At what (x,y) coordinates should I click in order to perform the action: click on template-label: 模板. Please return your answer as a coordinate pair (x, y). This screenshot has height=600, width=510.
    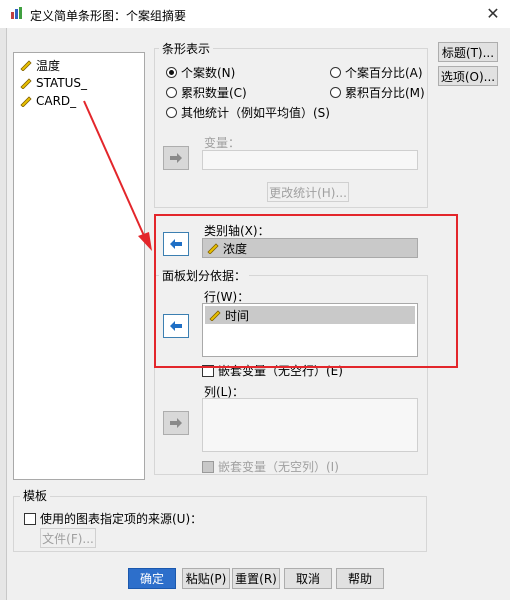
    Looking at the image, I should click on (35, 495).